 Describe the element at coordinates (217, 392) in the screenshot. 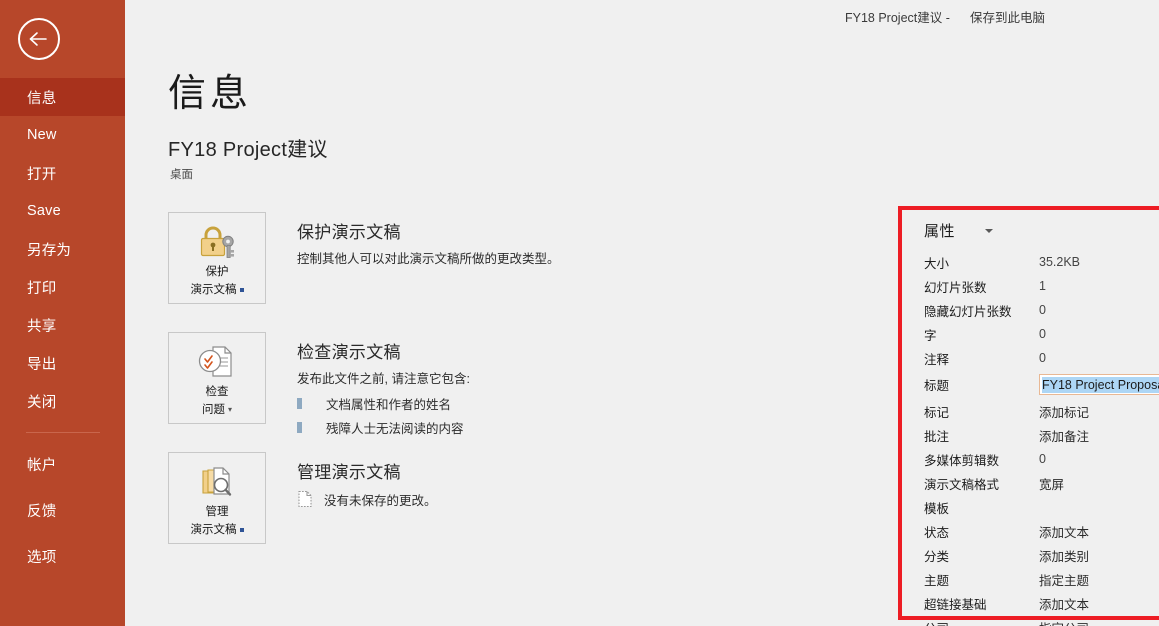

I see `inspect-button-label-line1: 检查` at that location.